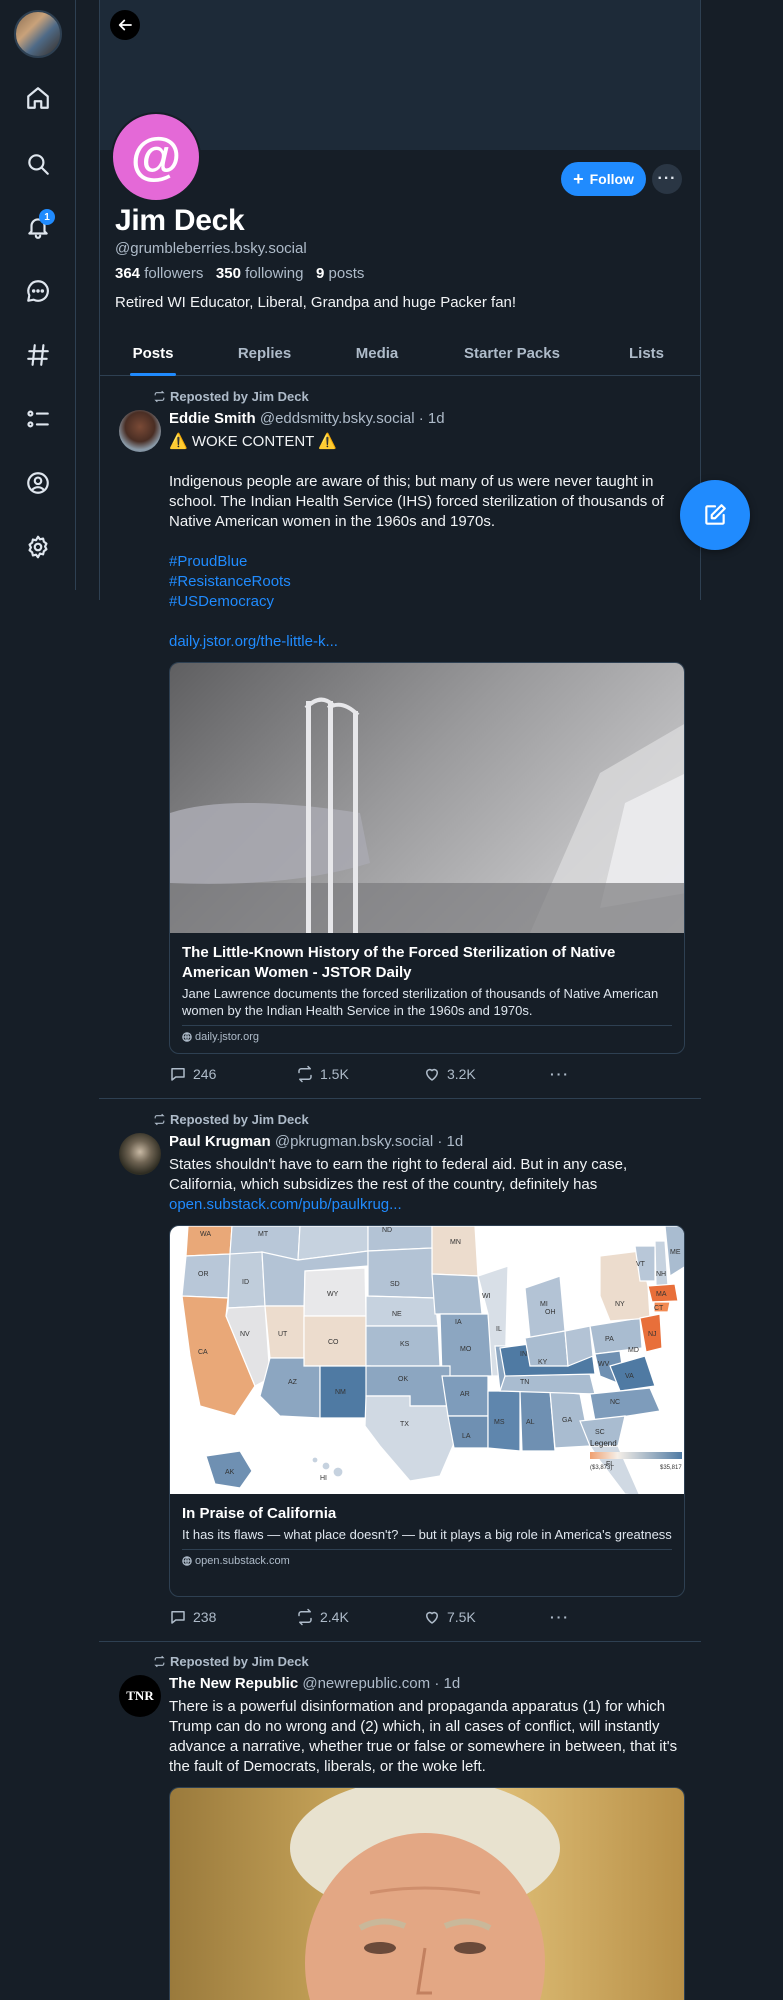 Image resolution: width=783 pixels, height=2000 pixels. Describe the element at coordinates (611, 179) in the screenshot. I see `follow-button-label: Follow` at that location.